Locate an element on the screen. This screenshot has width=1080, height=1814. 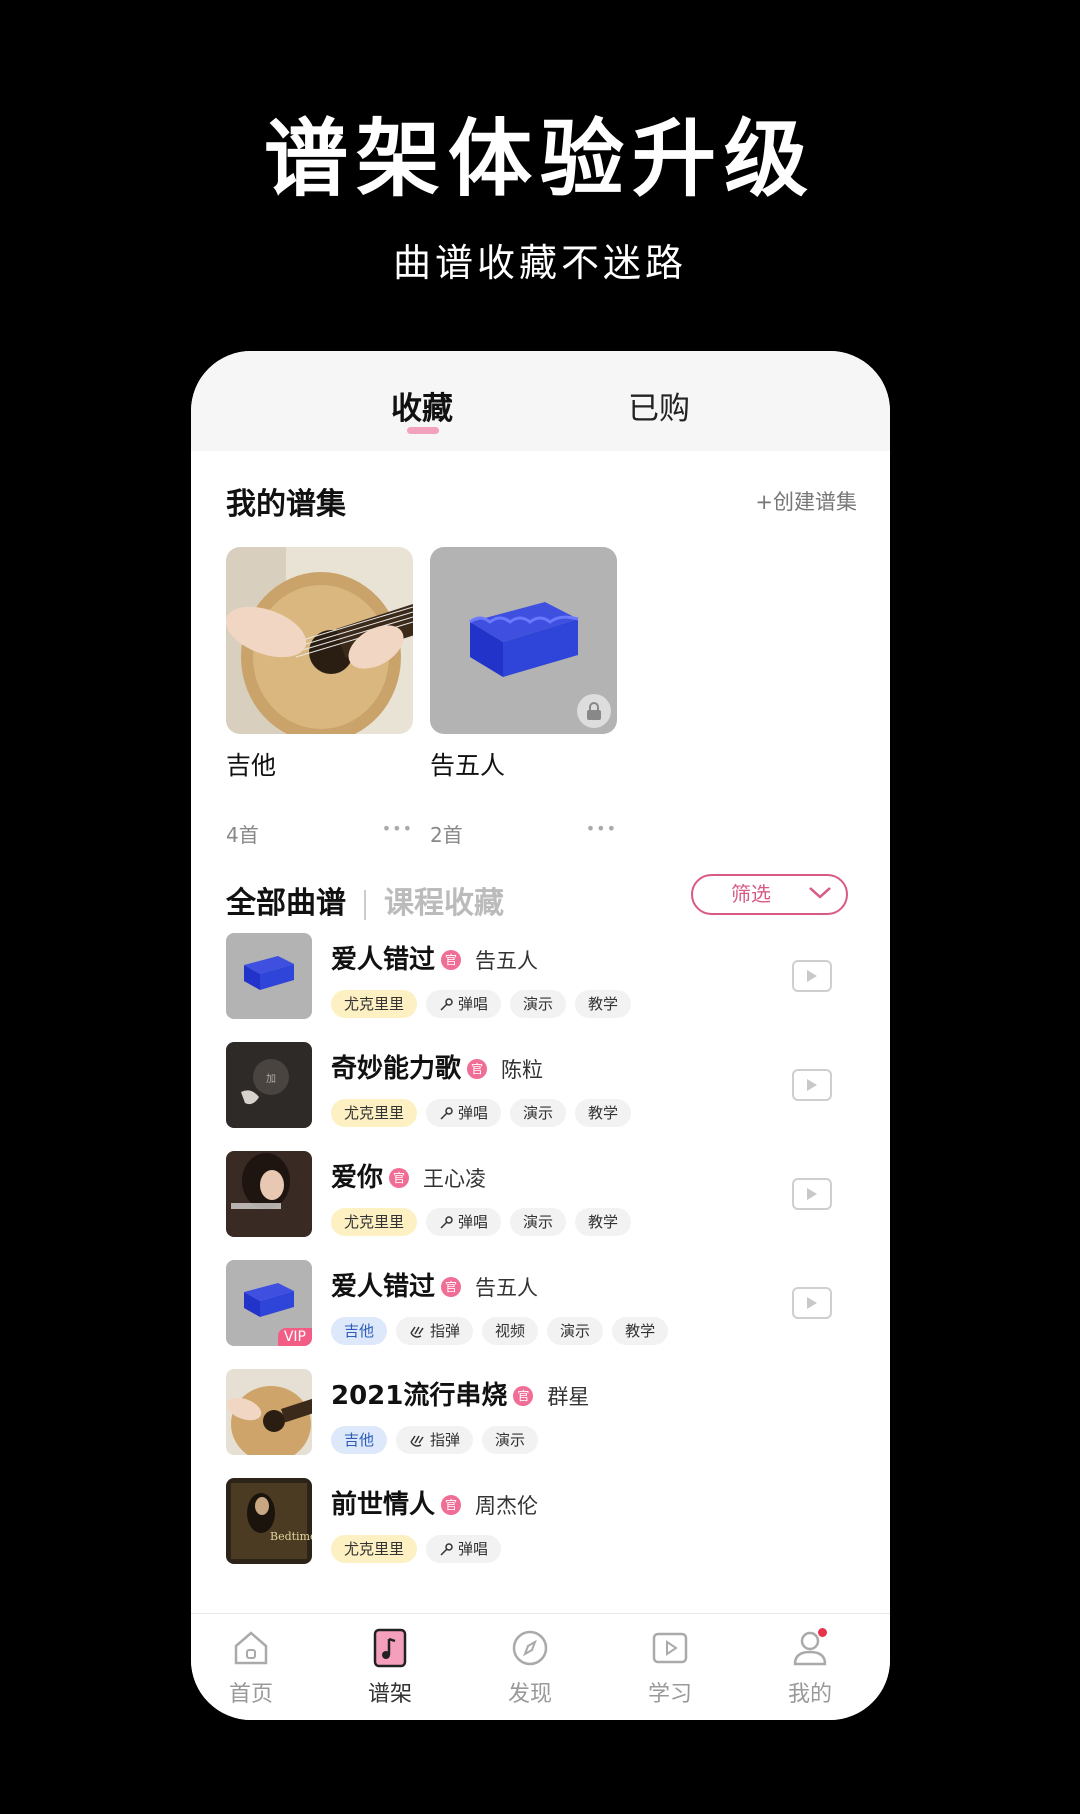
promo-subtitle: 曲谱收藏不迷路 is located at coordinates (539, 263).